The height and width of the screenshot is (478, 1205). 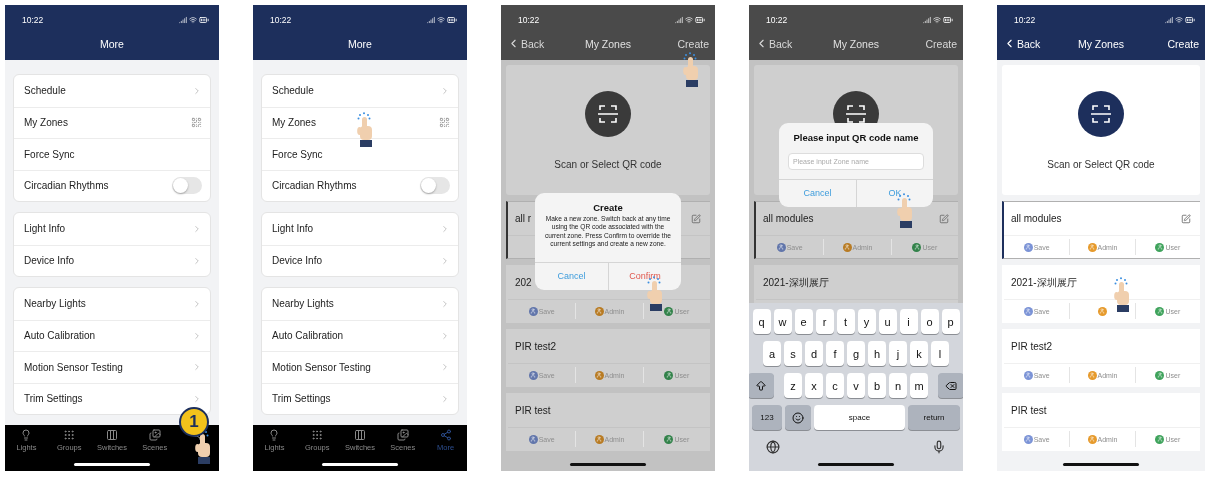 I want to click on dialog-title: Please input QR code name, so click(x=856, y=137).